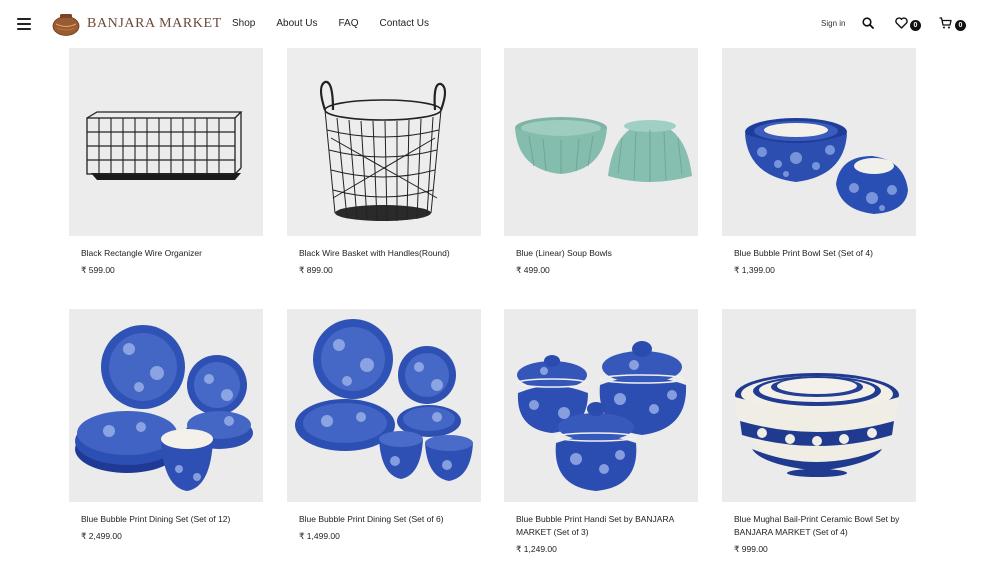 The height and width of the screenshot is (566, 1000). Describe the element at coordinates (868, 23) in the screenshot. I see `search-icon` at that location.